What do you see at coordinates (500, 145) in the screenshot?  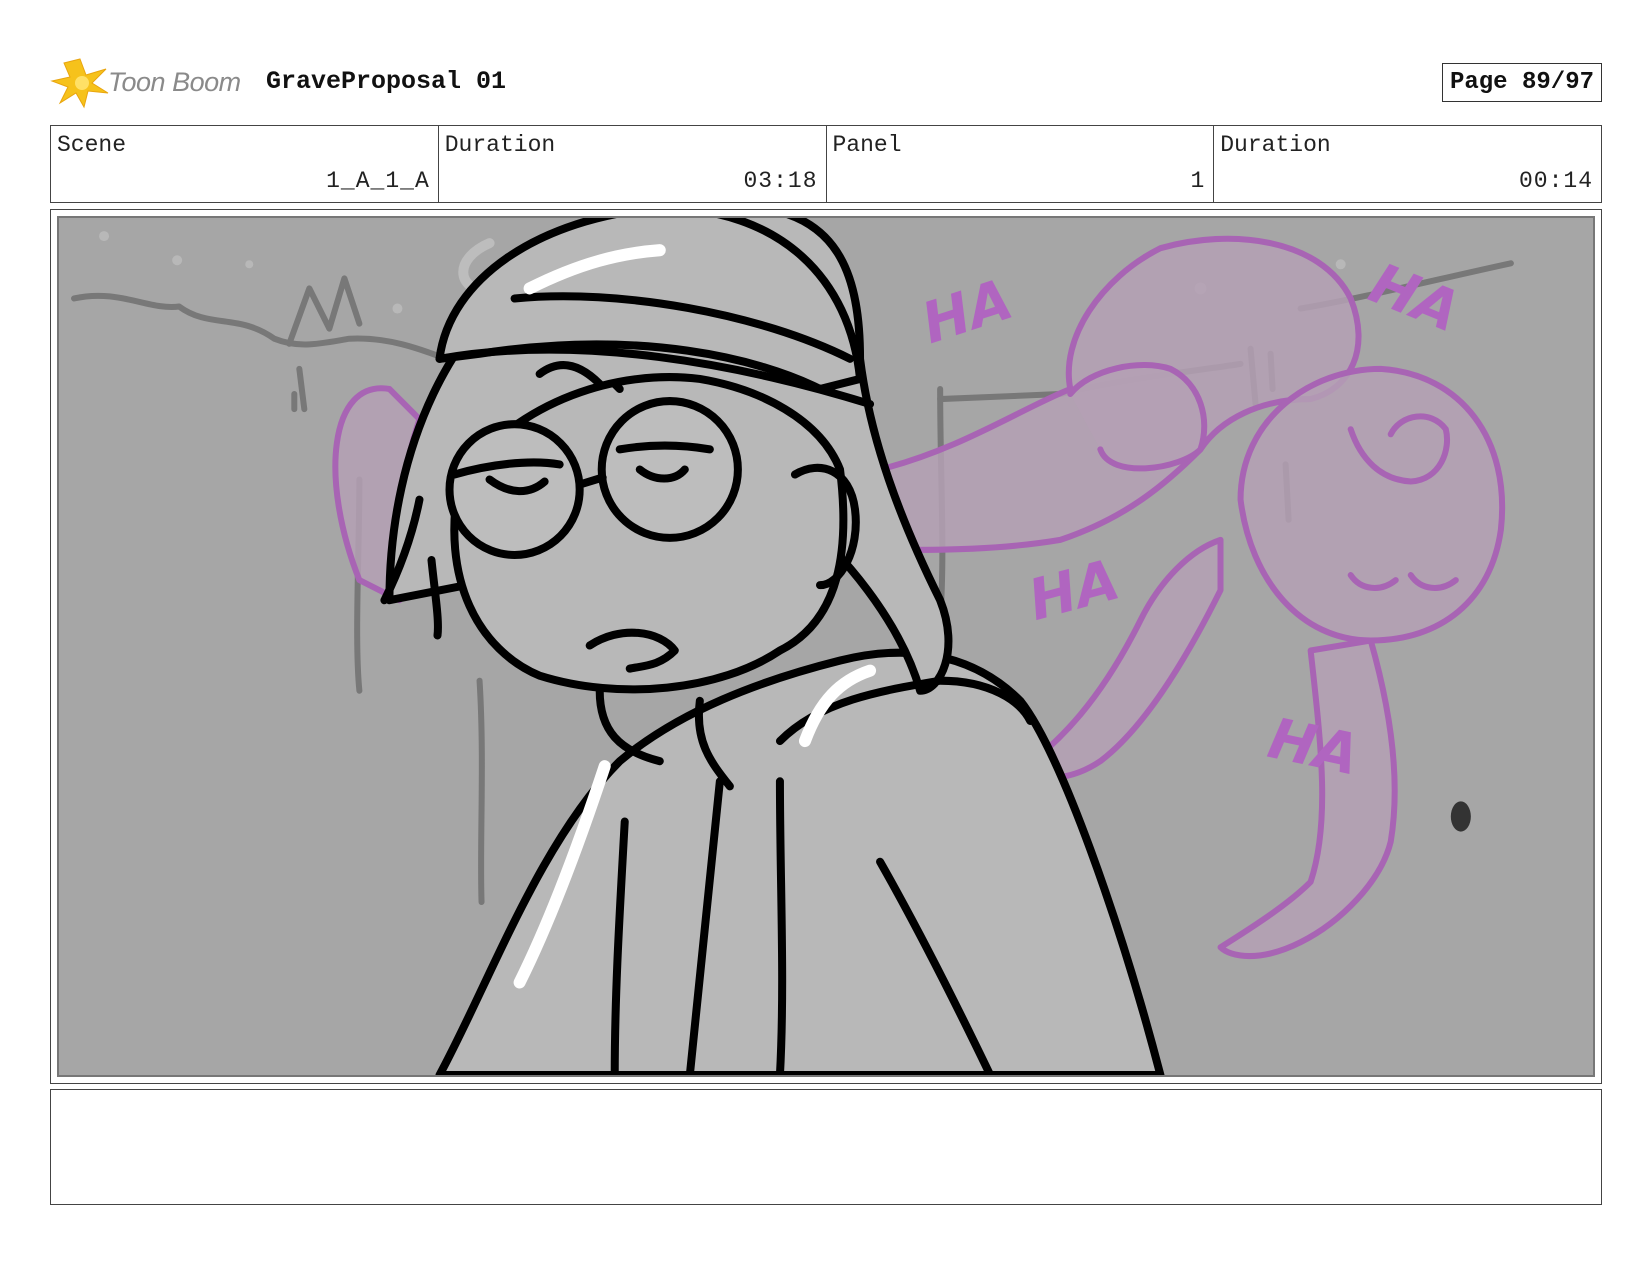 I see `scene-duration-label: Duration` at bounding box center [500, 145].